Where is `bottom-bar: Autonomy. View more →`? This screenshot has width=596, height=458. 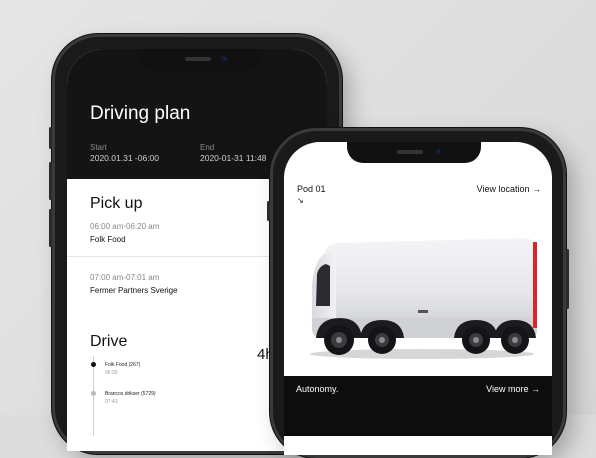 bottom-bar: Autonomy. View more → is located at coordinates (418, 406).